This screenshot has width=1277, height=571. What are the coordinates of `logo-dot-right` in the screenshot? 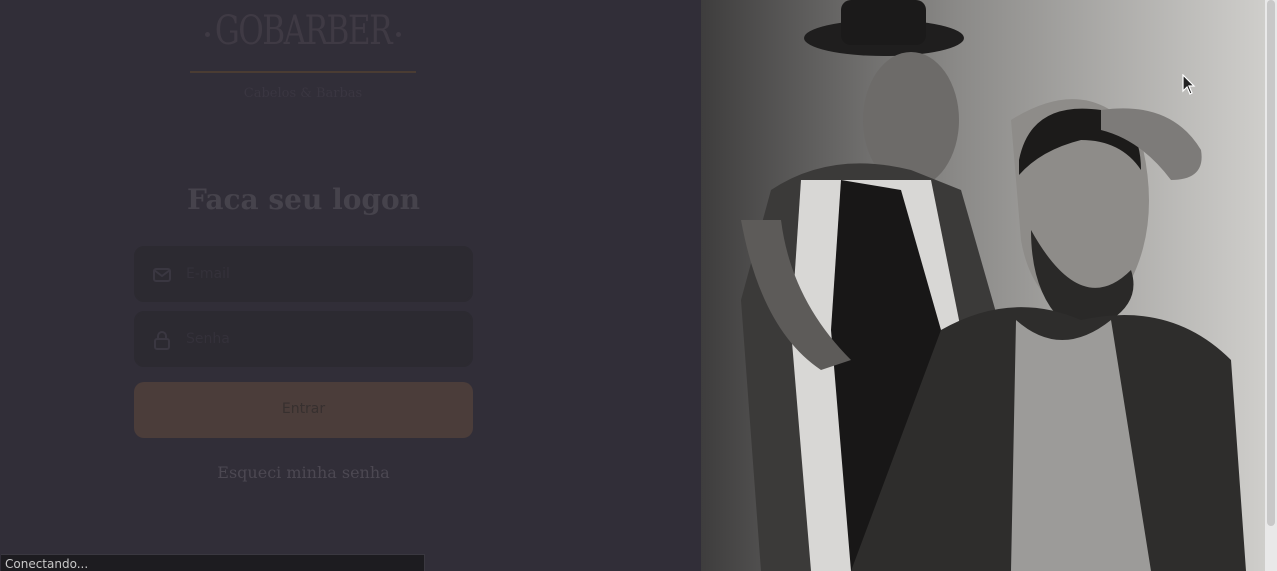 It's located at (398, 34).